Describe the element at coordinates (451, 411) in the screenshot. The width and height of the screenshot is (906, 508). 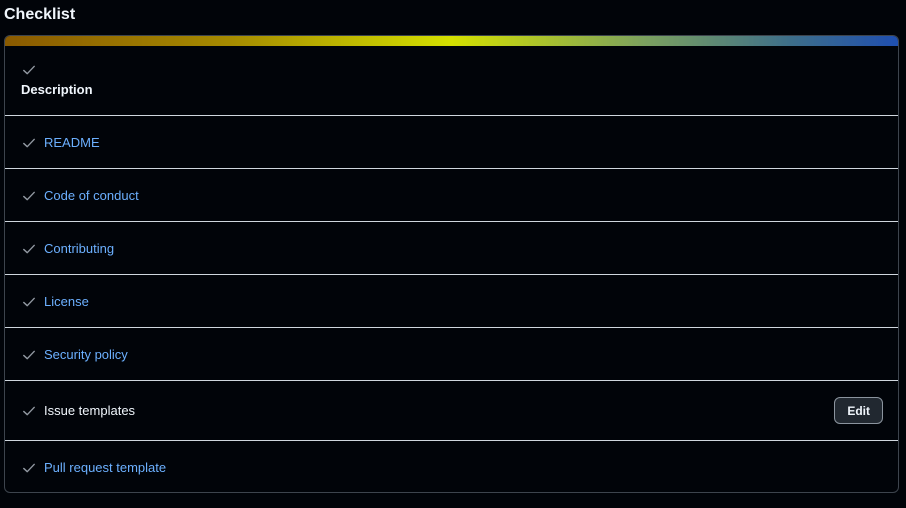
I see `checklist-item-issue-templates: Issue templates Edit` at that location.